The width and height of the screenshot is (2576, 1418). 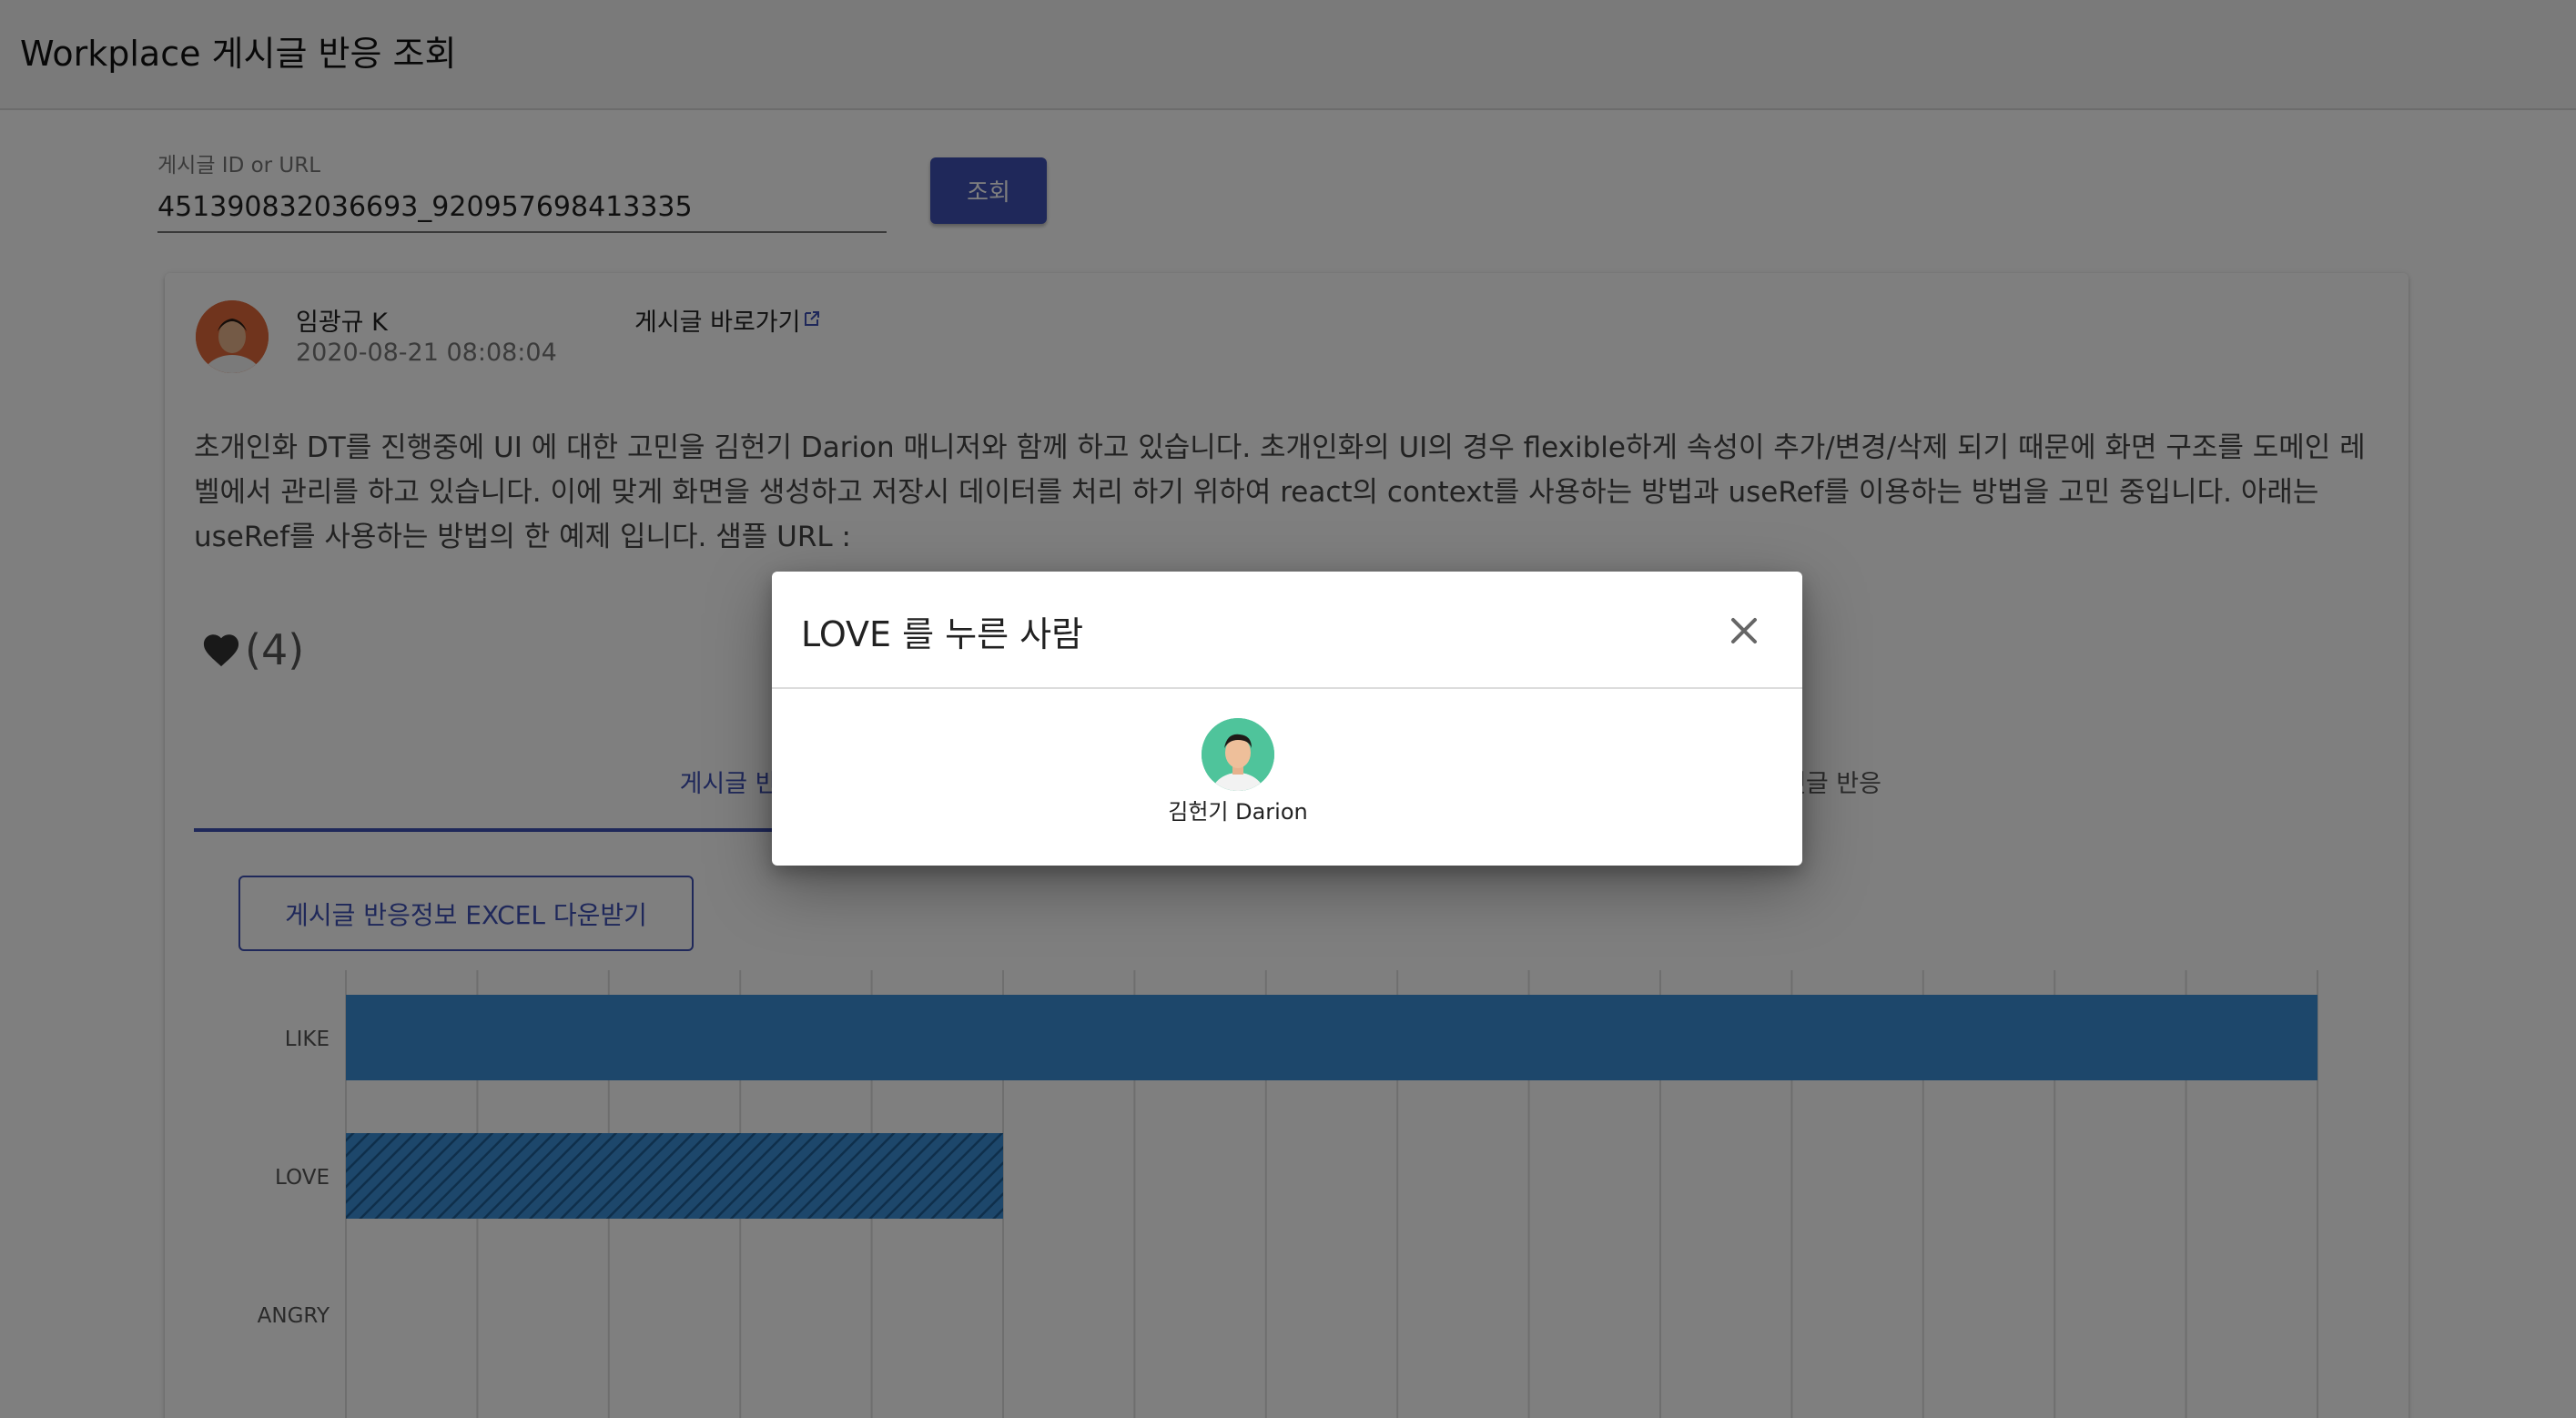 I want to click on close-icon, so click(x=1744, y=631).